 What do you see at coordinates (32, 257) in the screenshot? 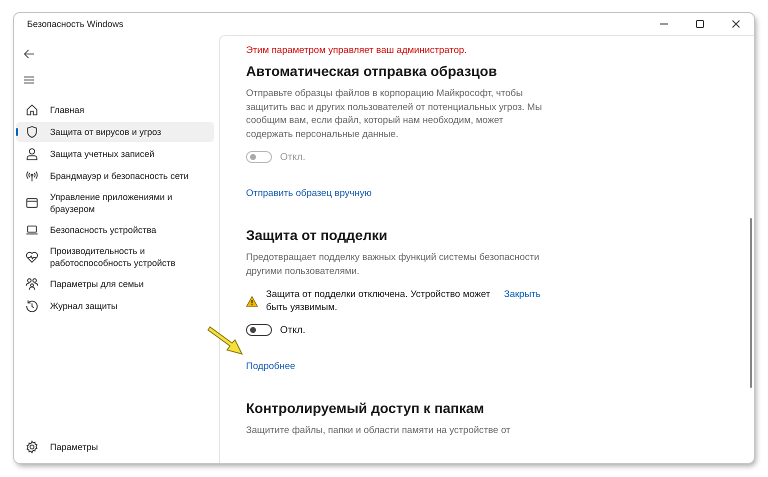
I see `heart-pulse-icon` at bounding box center [32, 257].